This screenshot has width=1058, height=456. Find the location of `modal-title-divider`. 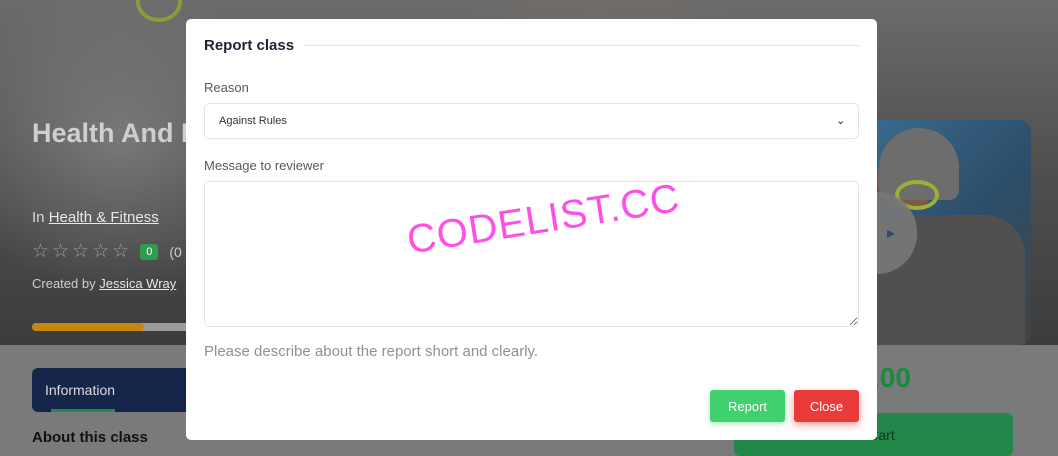

modal-title-divider is located at coordinates (581, 45).